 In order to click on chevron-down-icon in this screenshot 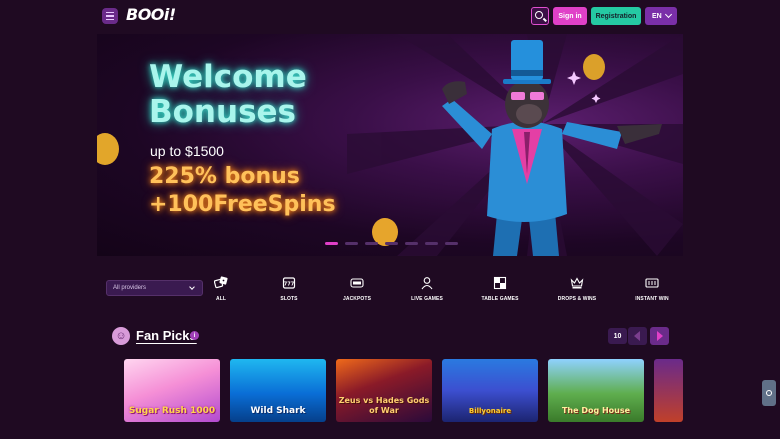, I will do `click(668, 14)`.